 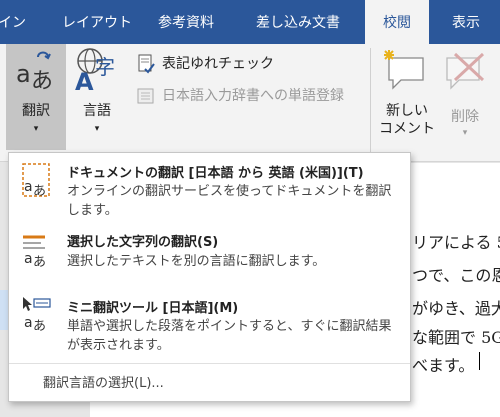 I want to click on delete-comment-icon, so click(x=465, y=71).